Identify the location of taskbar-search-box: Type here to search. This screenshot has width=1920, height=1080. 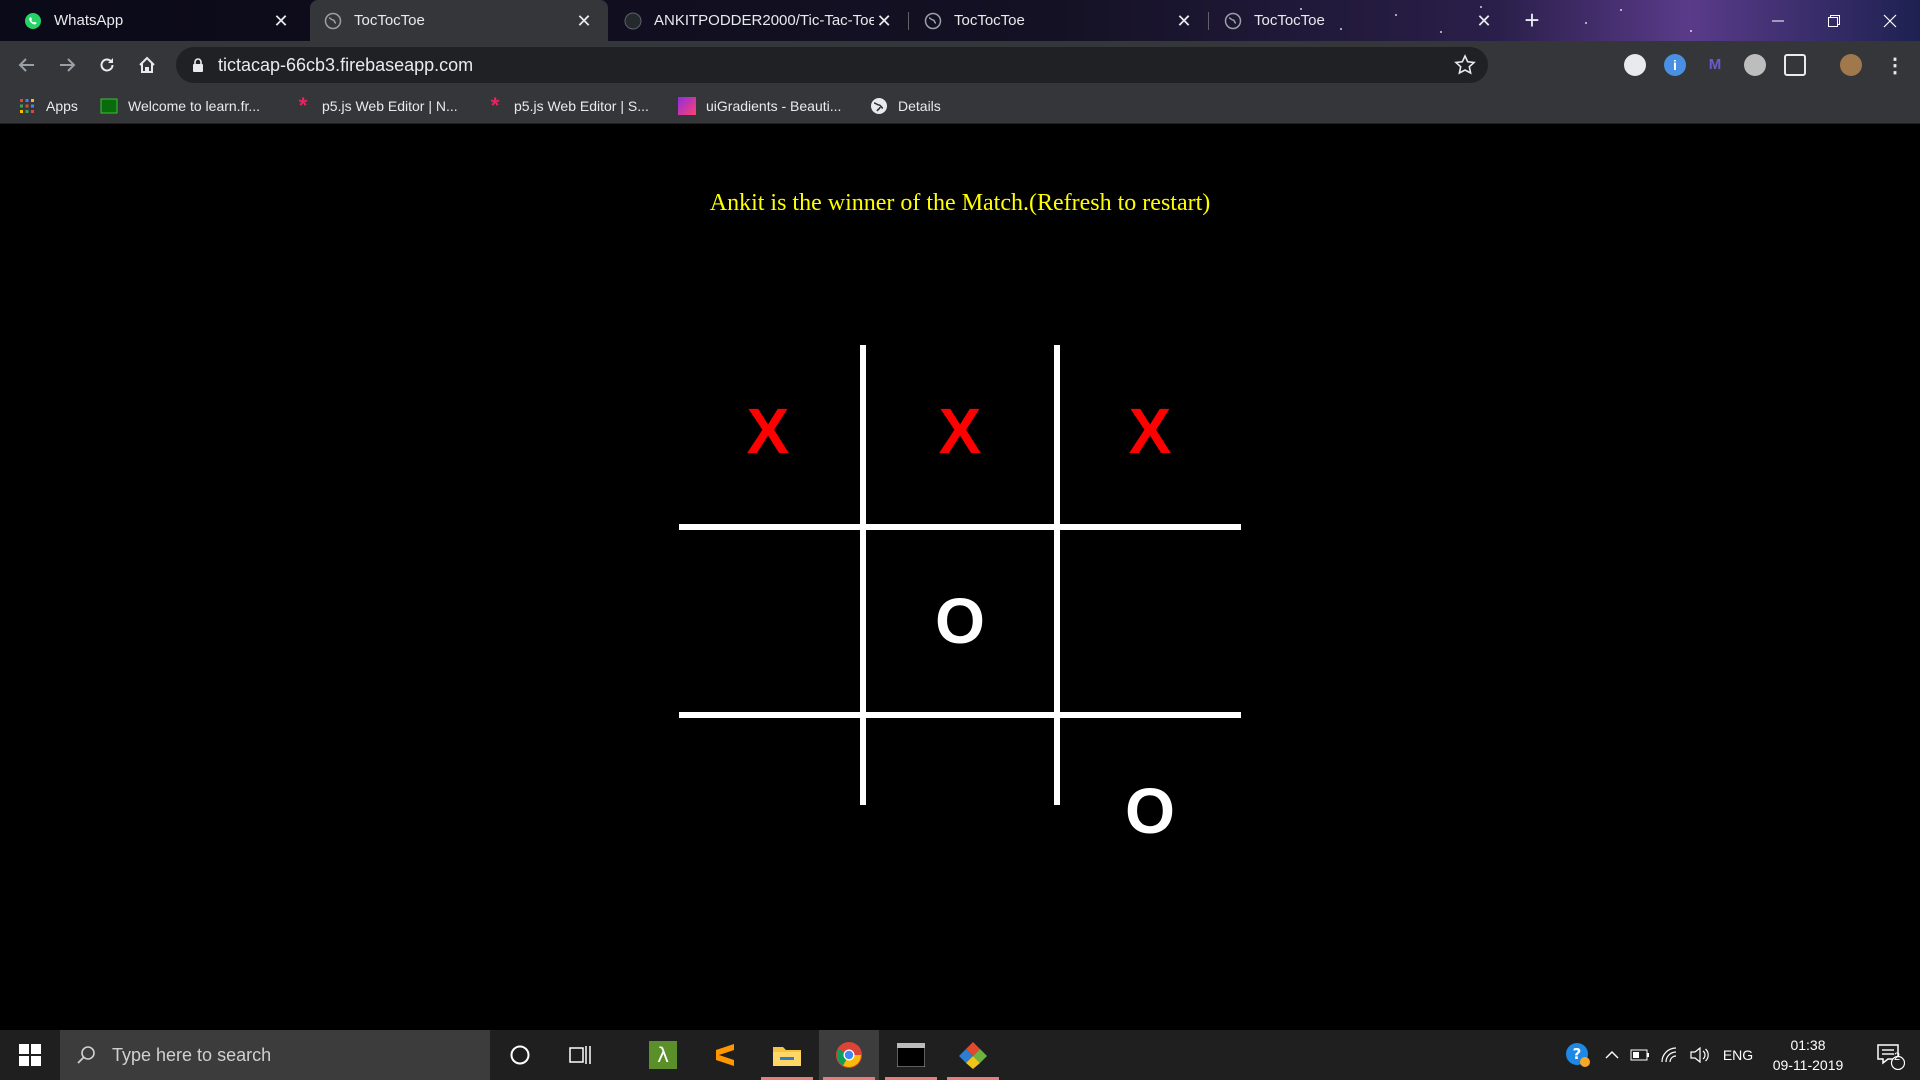
(275, 1055).